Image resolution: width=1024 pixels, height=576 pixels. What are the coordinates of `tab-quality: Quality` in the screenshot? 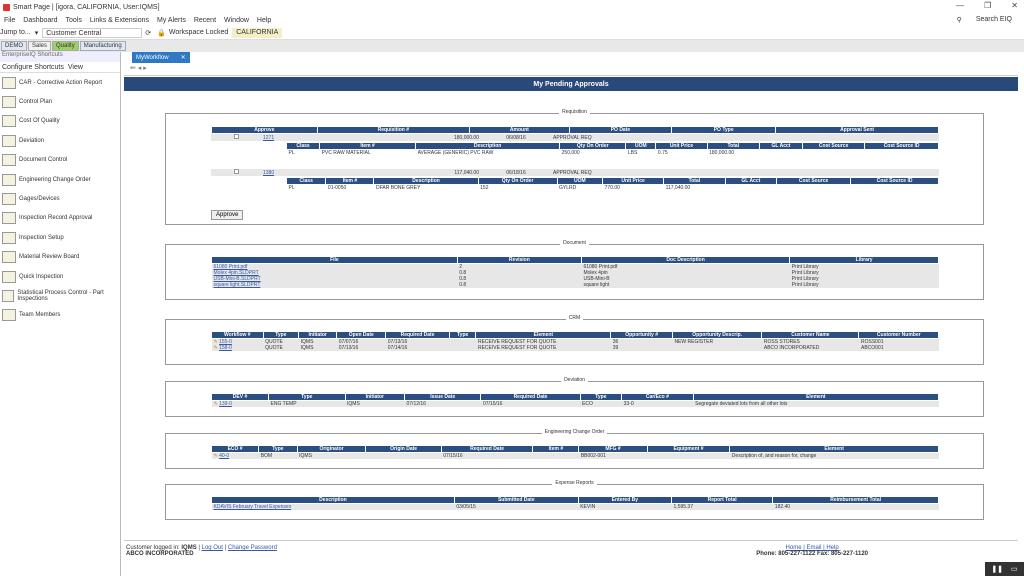 It's located at (65, 46).